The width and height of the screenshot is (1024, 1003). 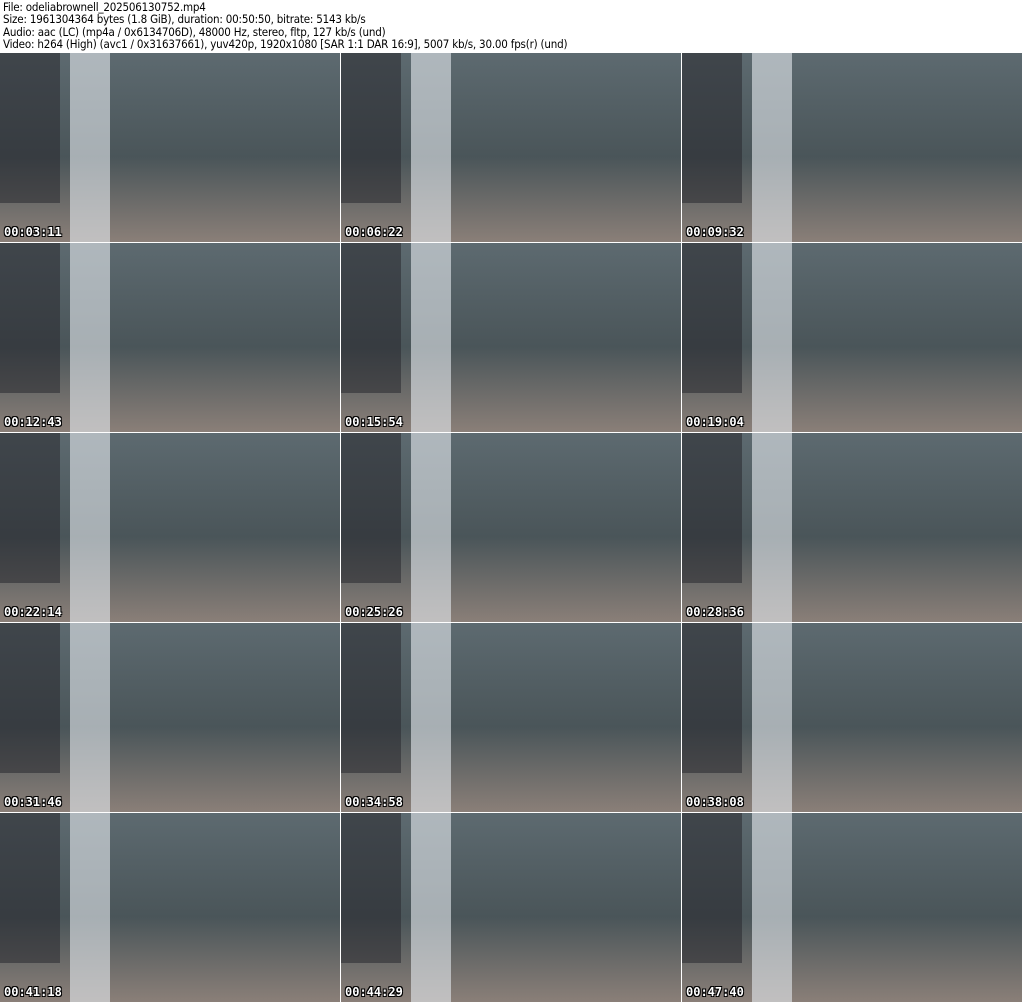 What do you see at coordinates (374, 232) in the screenshot?
I see `timestamp: 00:06:22` at bounding box center [374, 232].